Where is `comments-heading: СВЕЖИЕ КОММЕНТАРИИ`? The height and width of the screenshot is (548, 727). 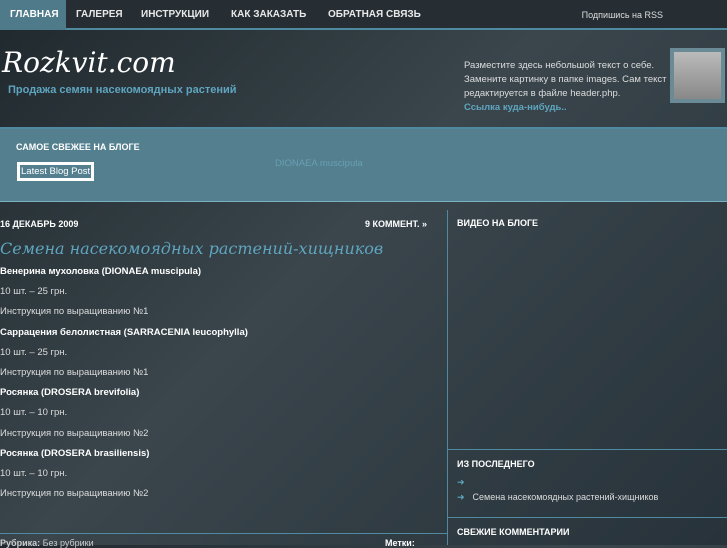
comments-heading: СВЕЖИЕ КОММЕНТАРИИ is located at coordinates (513, 532).